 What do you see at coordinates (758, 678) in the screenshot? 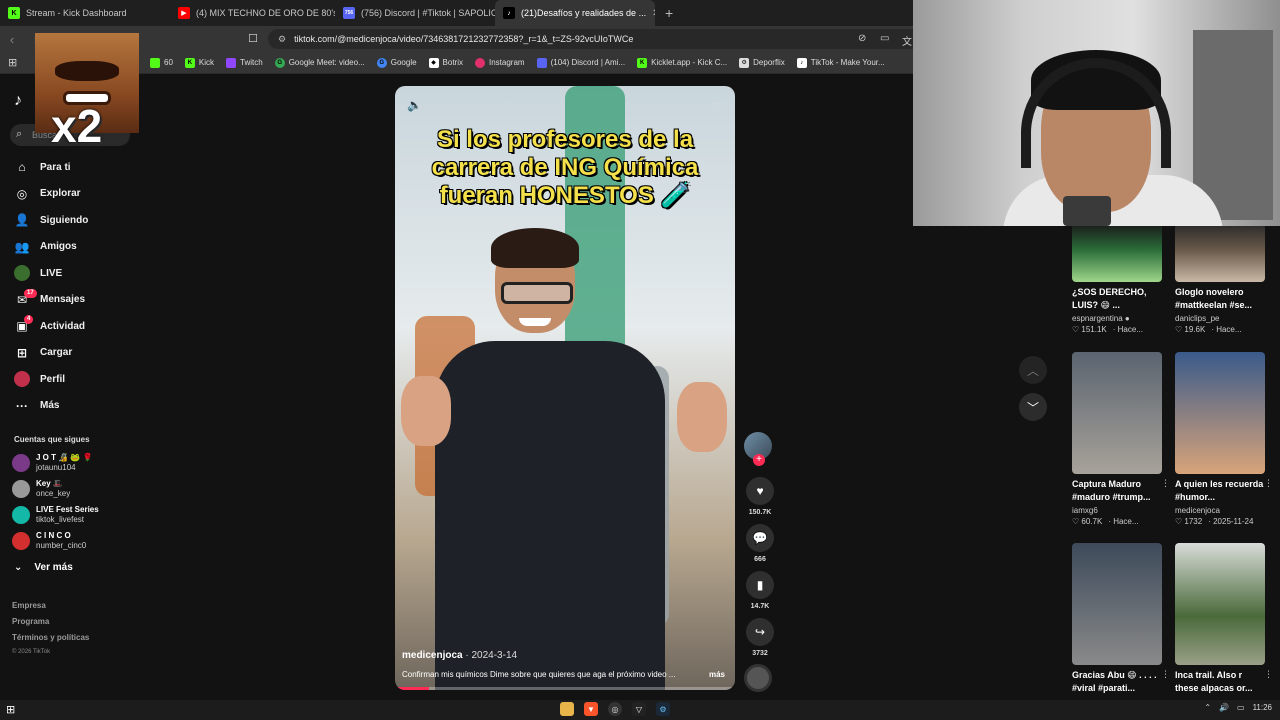
I see `music-disc-icon` at bounding box center [758, 678].